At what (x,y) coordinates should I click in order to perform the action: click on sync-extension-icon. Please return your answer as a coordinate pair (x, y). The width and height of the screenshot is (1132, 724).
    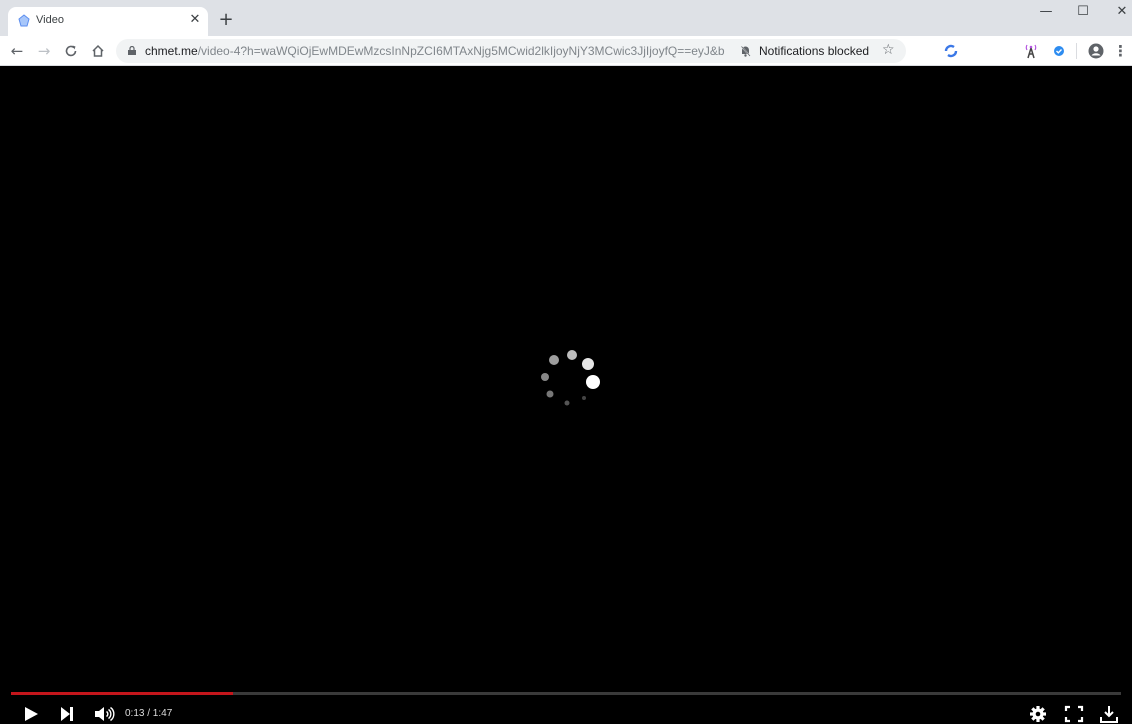
    Looking at the image, I should click on (951, 51).